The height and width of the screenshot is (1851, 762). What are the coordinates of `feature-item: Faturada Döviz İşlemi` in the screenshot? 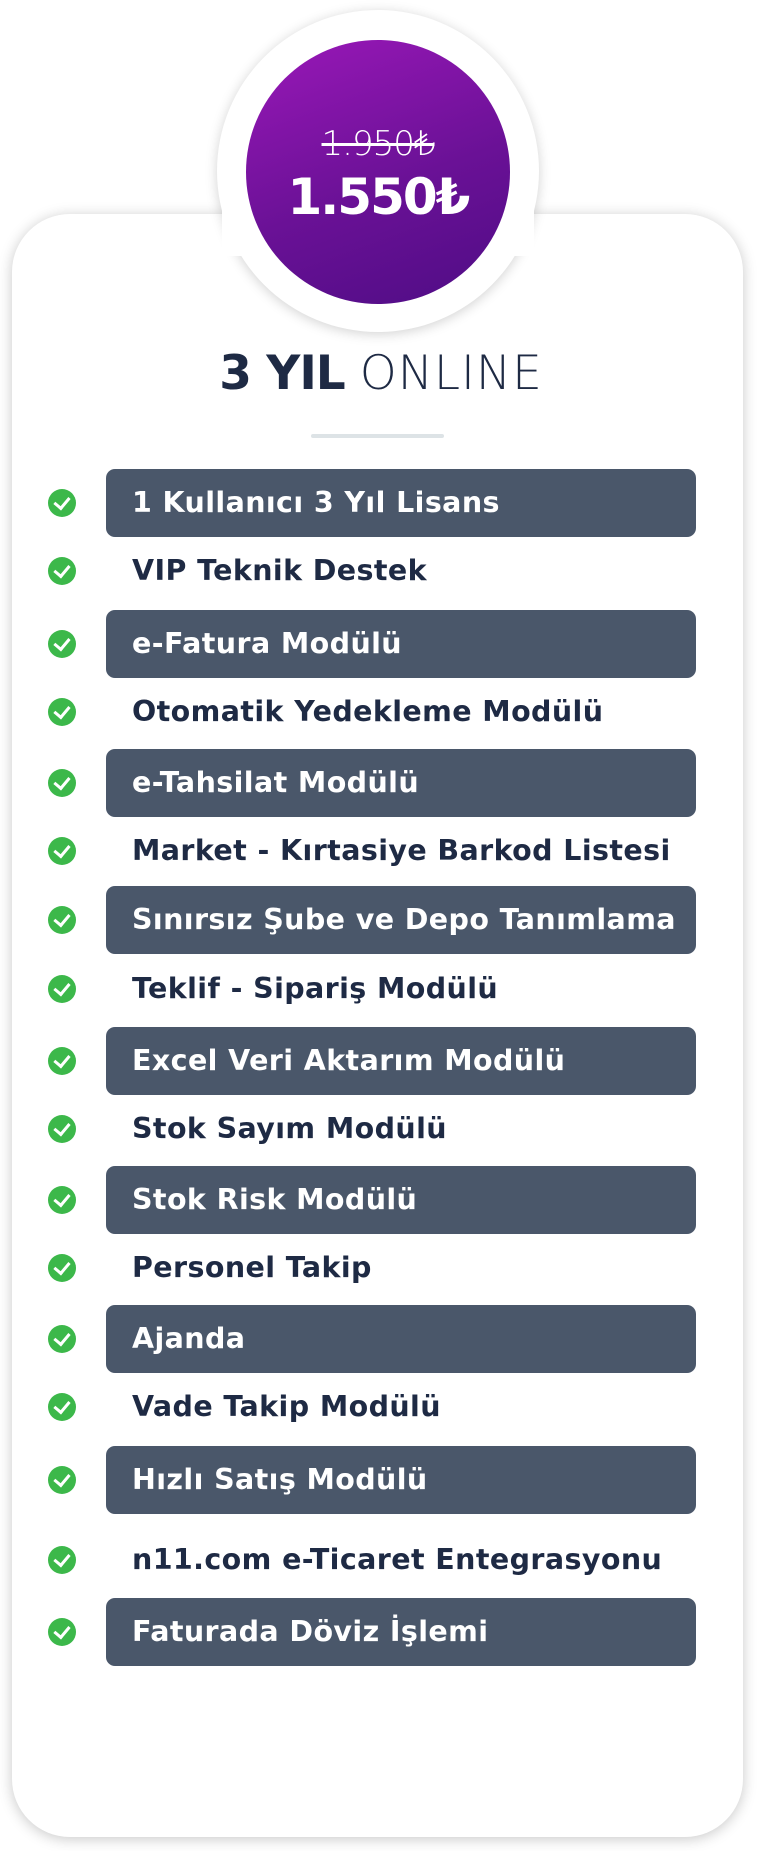 It's located at (381, 1632).